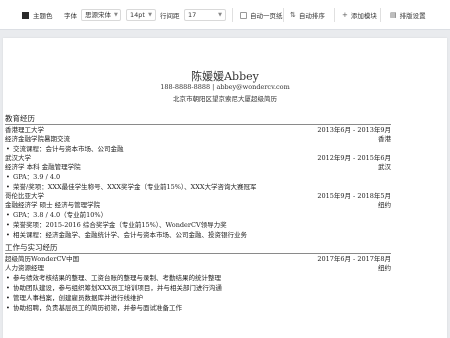 This screenshot has height=338, width=450. I want to click on edu-school: 香港理工大学, so click(24, 130).